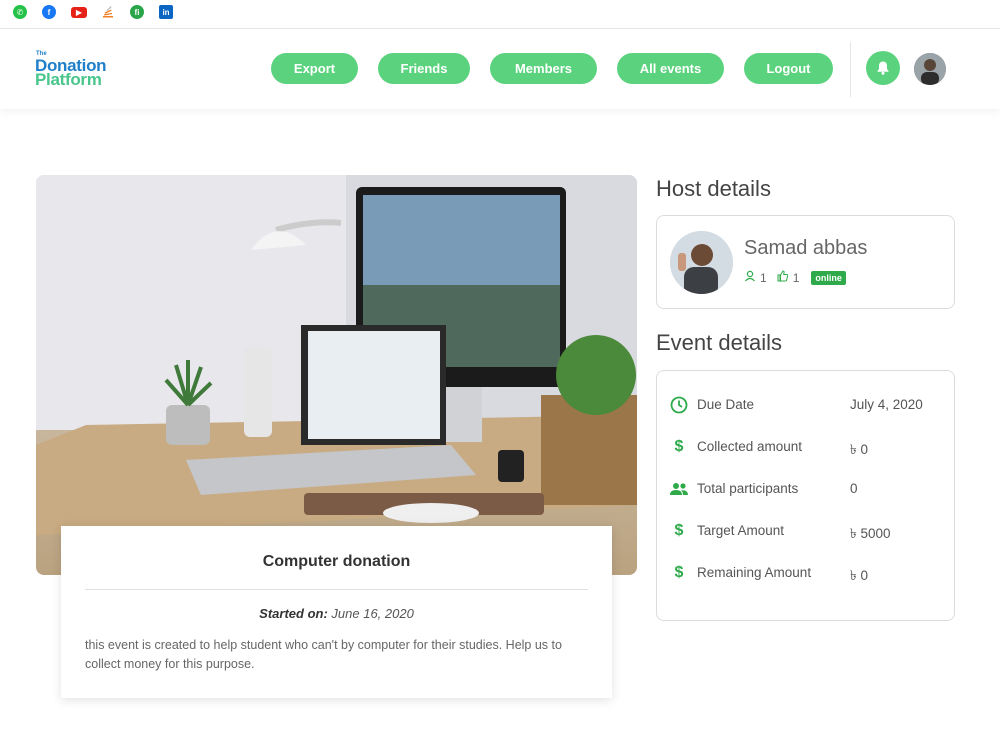  Describe the element at coordinates (854, 488) in the screenshot. I see `detail-value: 0` at that location.